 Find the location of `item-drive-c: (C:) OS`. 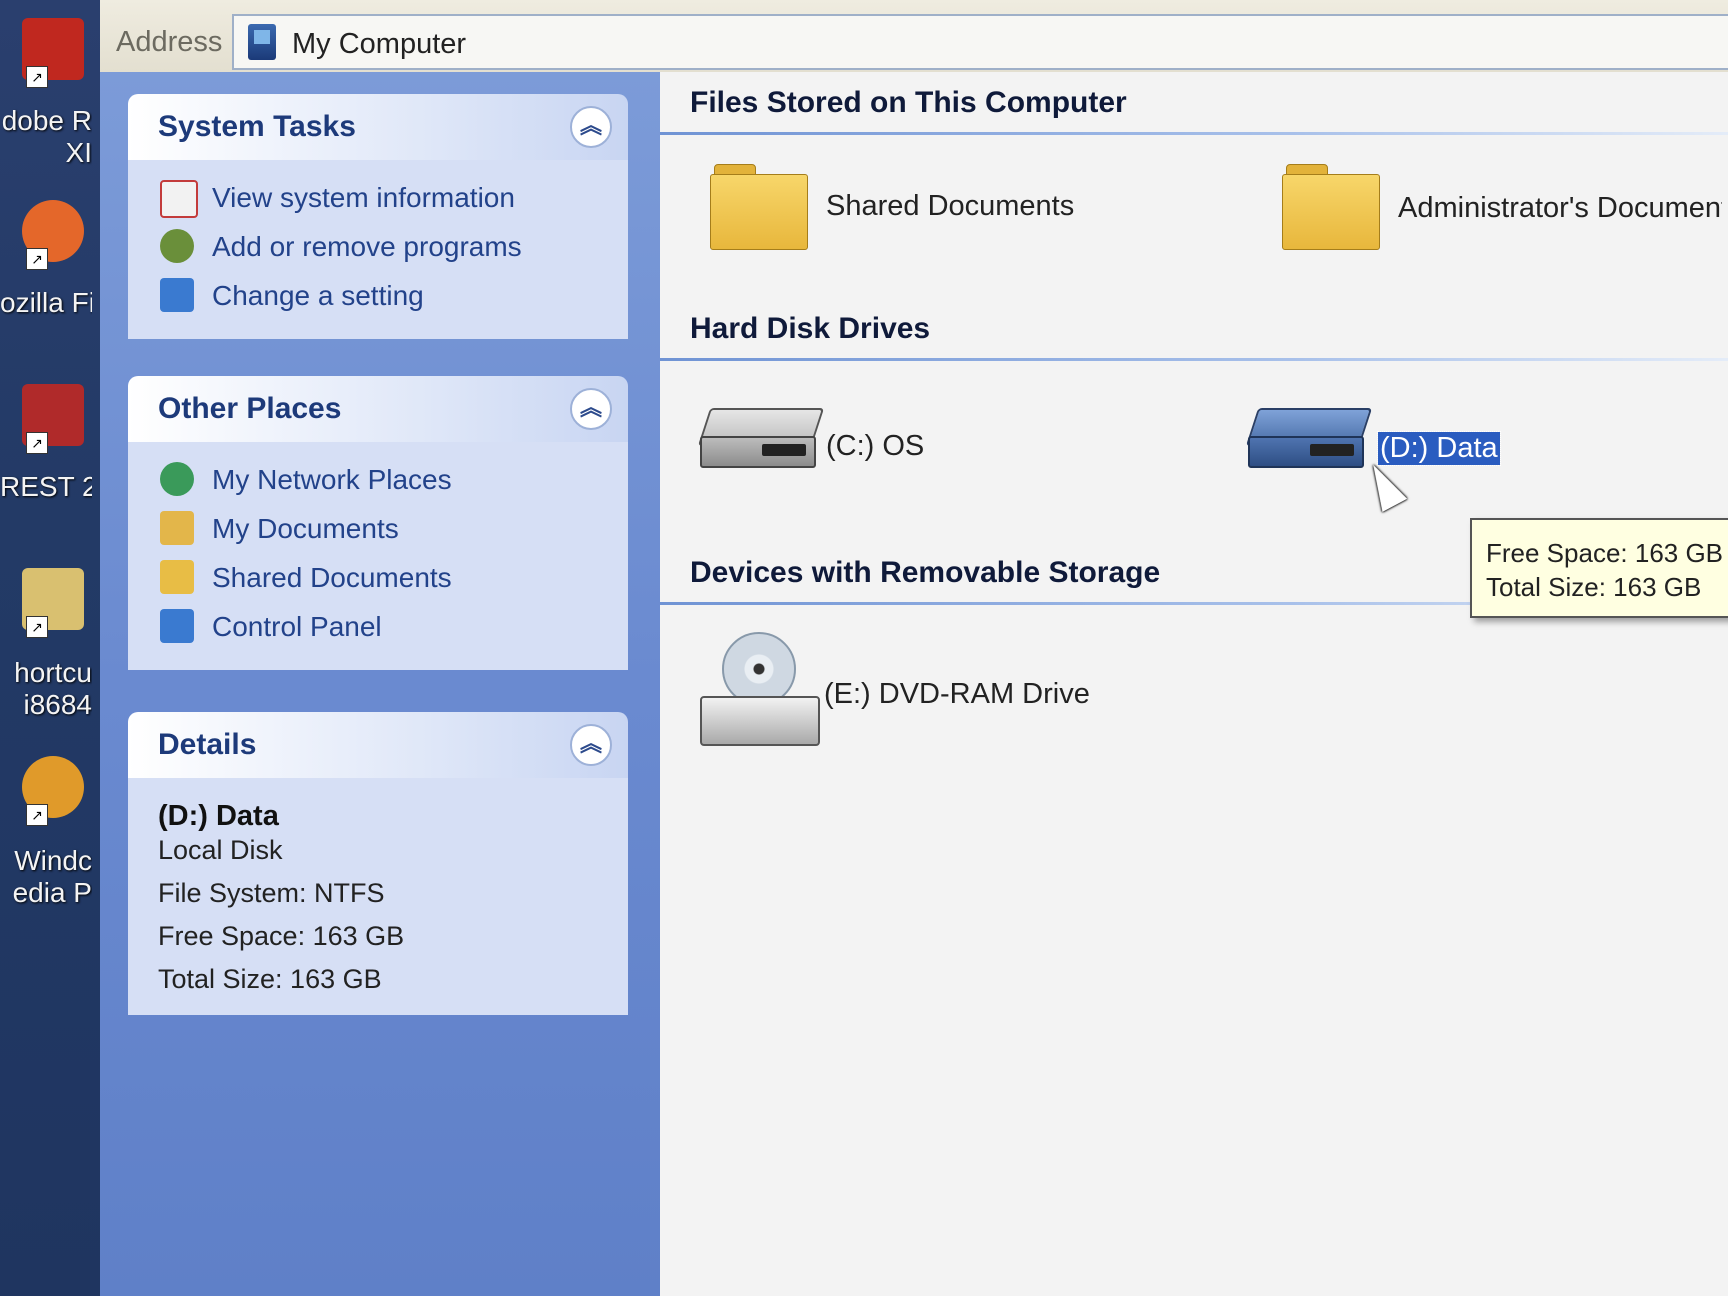

item-drive-c: (C:) OS is located at coordinates (848, 448).